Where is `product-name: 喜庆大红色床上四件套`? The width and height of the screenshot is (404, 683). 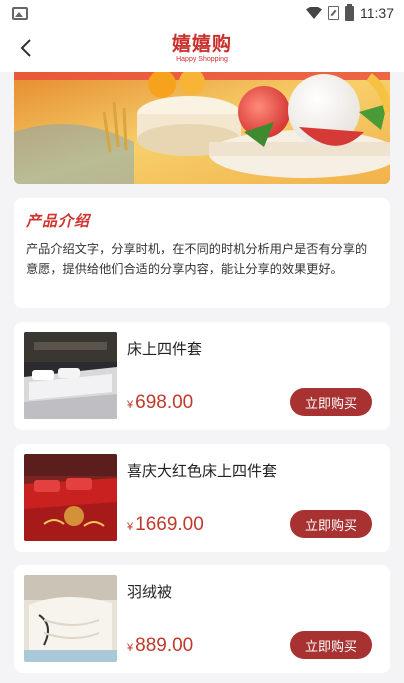 product-name: 喜庆大红色床上四件套 is located at coordinates (202, 471).